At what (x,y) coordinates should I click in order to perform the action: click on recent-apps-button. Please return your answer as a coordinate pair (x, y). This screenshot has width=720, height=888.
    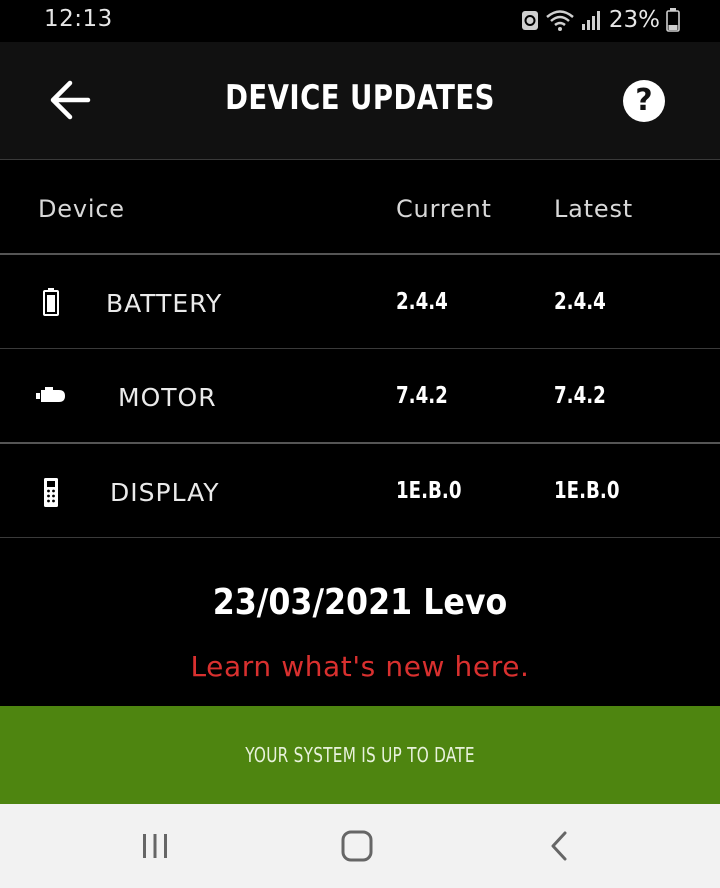
    Looking at the image, I should click on (155, 846).